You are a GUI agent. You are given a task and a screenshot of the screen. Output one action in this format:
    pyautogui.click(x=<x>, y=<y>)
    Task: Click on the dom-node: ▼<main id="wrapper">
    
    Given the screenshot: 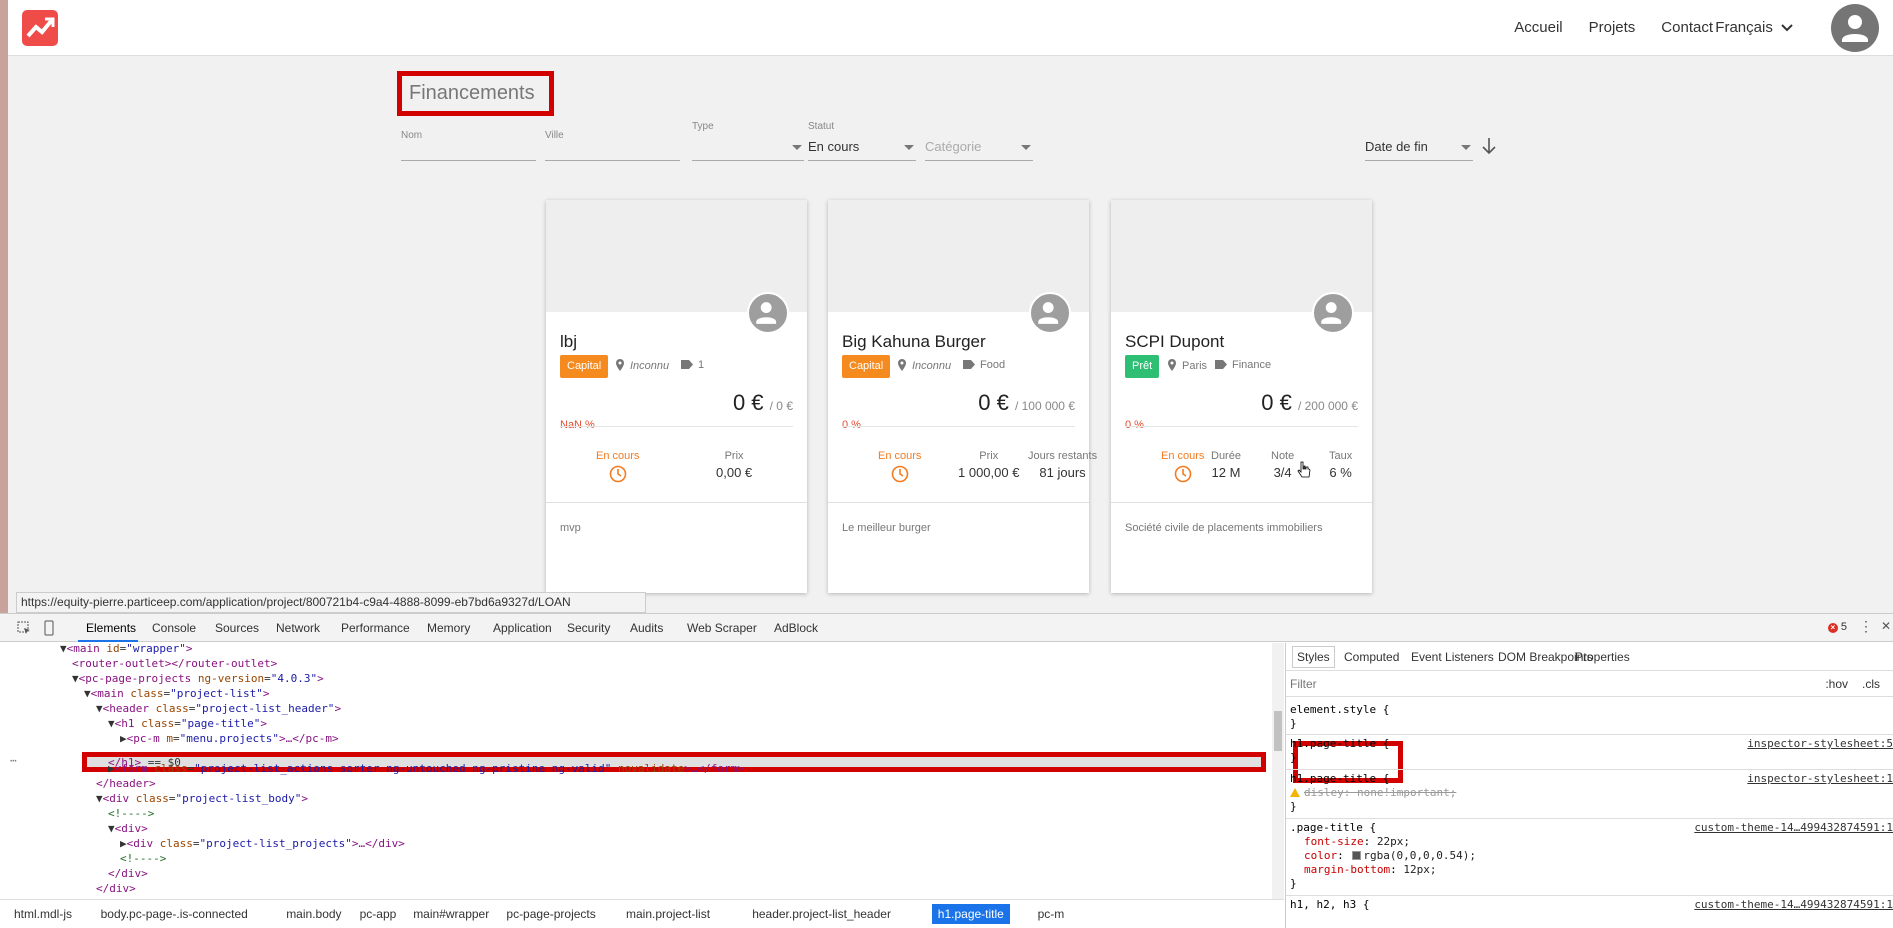 What is the action you would take?
    pyautogui.click(x=630, y=649)
    